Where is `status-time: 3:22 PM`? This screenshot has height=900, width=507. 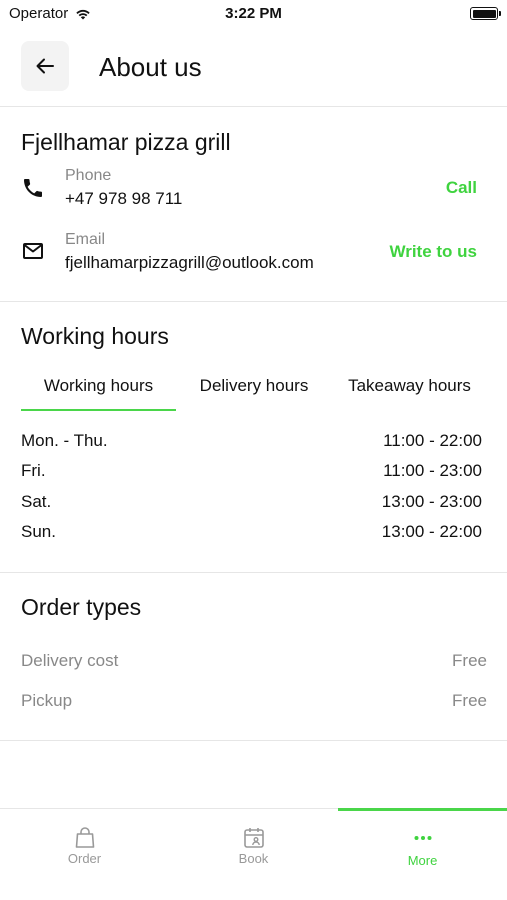
status-time: 3:22 PM is located at coordinates (253, 13).